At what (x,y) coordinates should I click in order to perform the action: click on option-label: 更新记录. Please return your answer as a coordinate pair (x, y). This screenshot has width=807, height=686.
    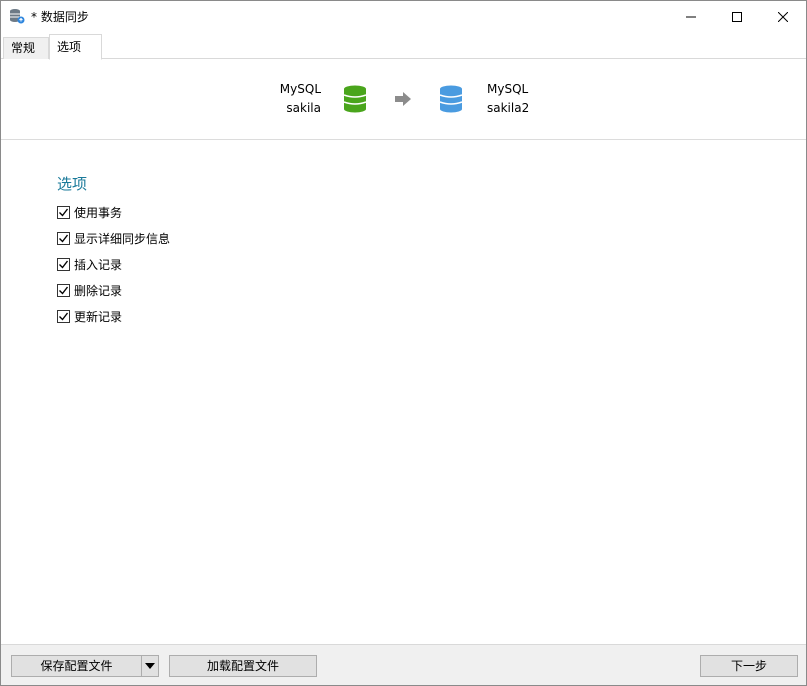
    Looking at the image, I should click on (98, 316).